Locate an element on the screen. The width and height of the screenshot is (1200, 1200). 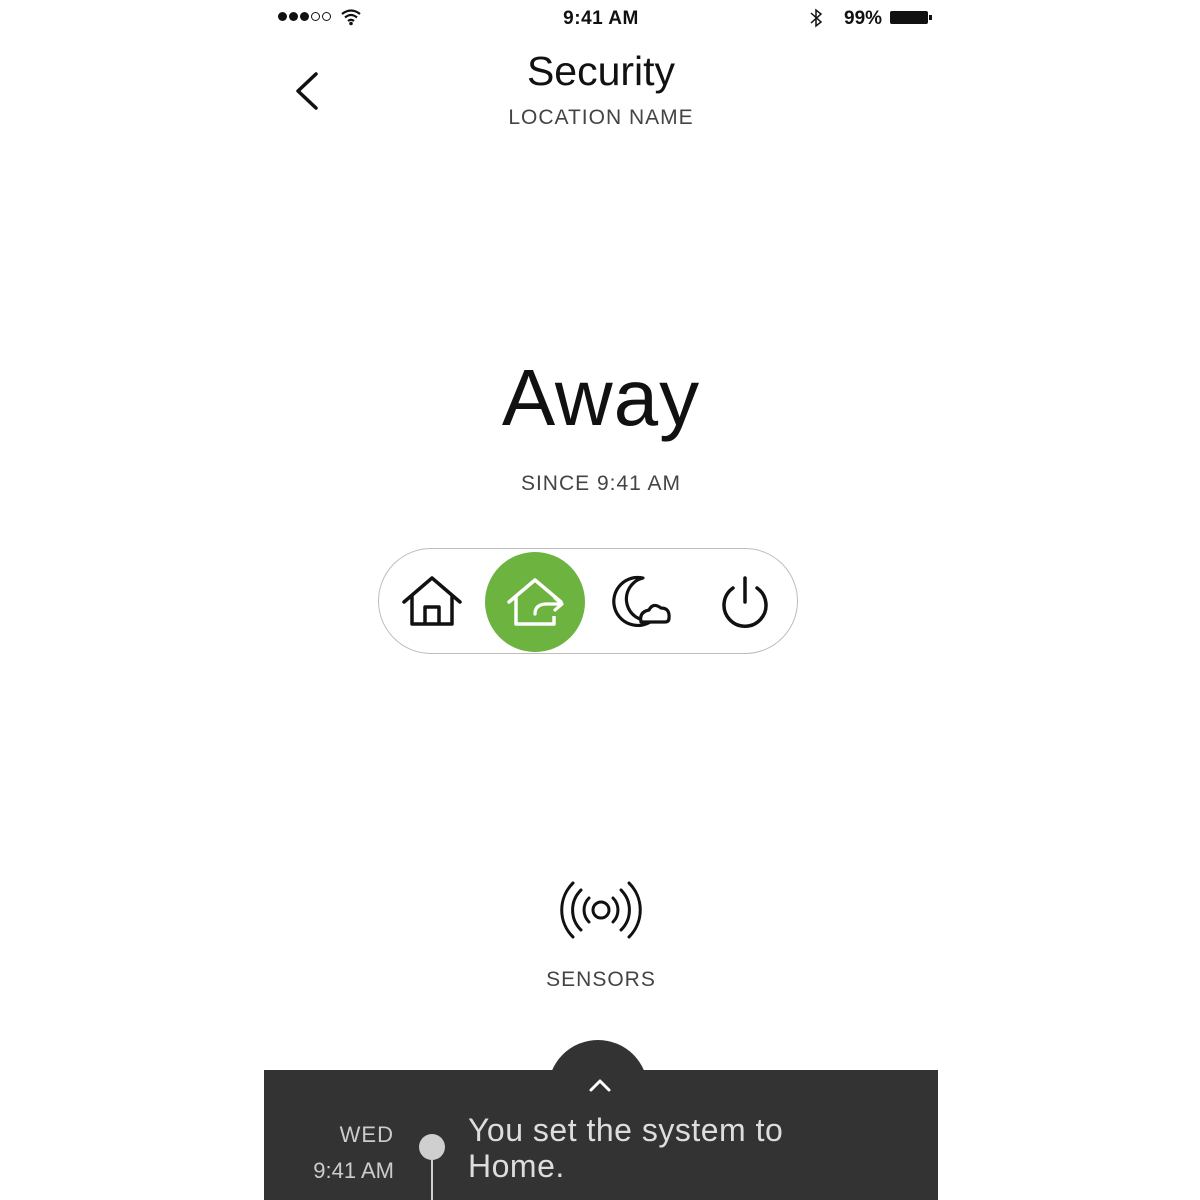
bluetooth-icon is located at coordinates (816, 18).